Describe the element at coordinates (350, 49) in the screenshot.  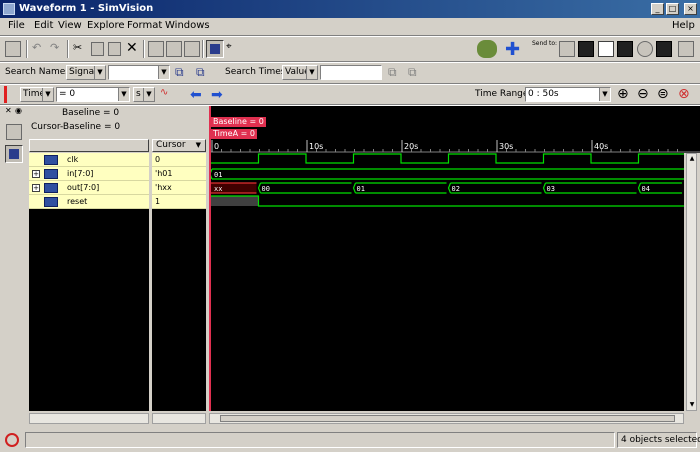
I see `main-toolbar: ↶ ↷ ✂ ✕ ⌖ ✚ Send to:` at that location.